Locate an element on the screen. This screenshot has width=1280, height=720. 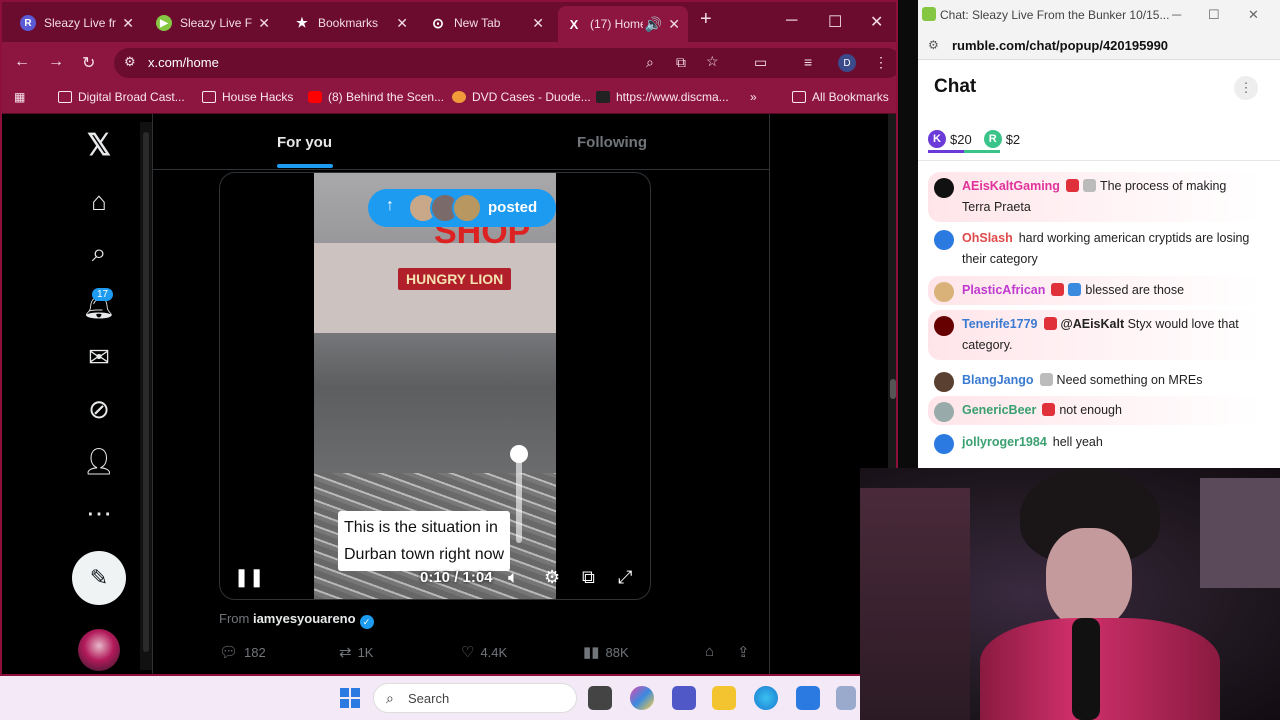
store-icon is located at coordinates (808, 698).